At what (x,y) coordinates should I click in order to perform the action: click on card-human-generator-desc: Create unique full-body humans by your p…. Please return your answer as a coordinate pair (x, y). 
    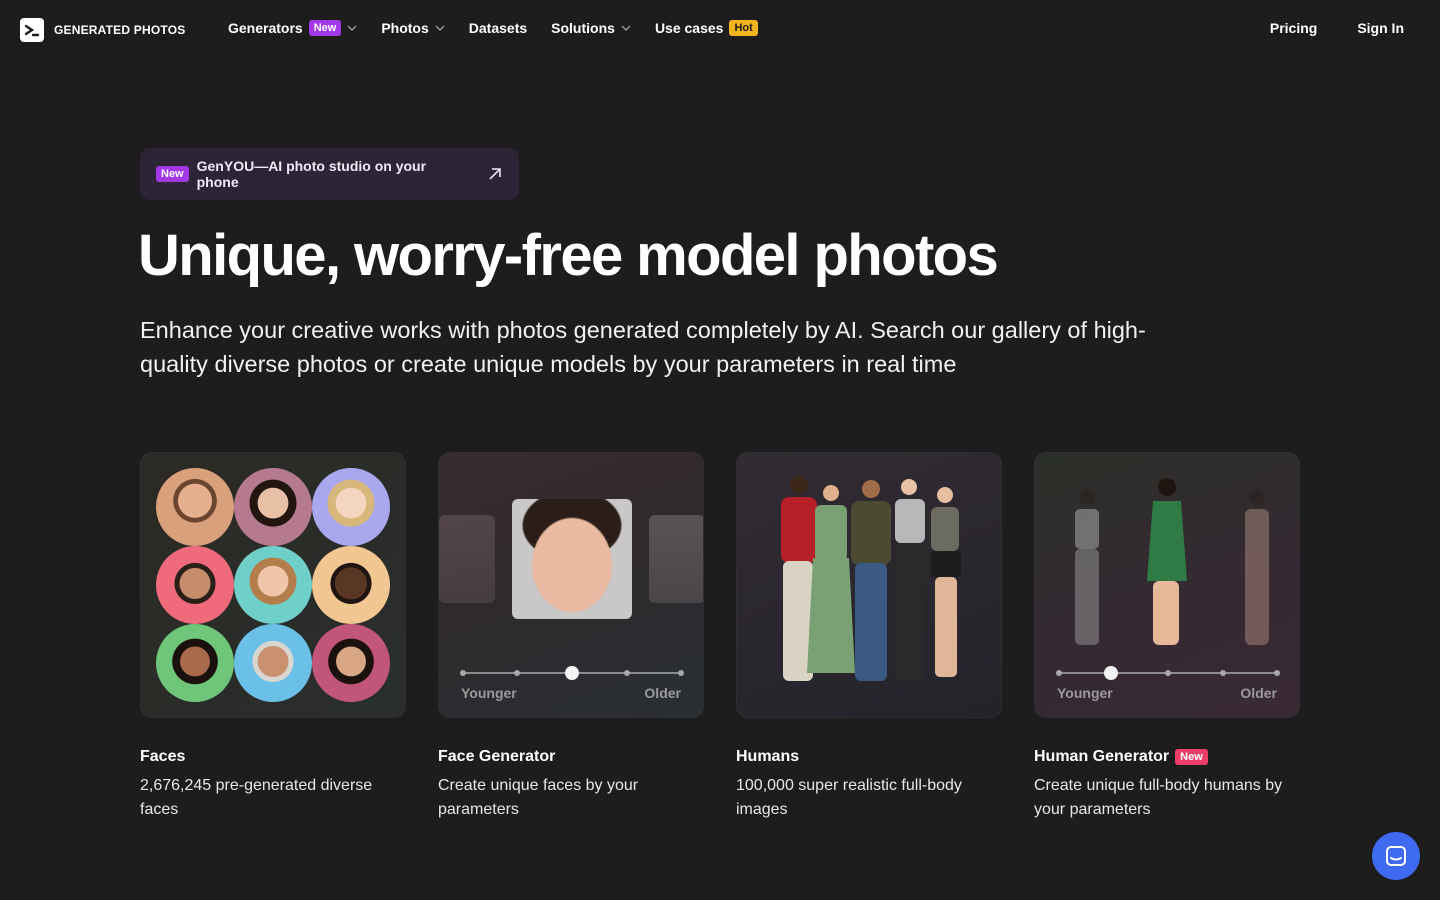
    Looking at the image, I should click on (1158, 797).